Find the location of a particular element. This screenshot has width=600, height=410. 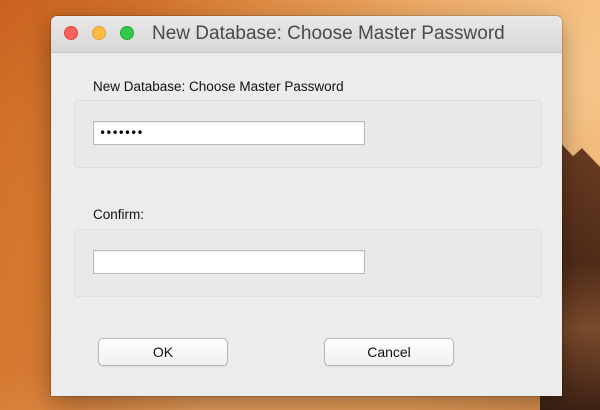

window-title: New Database: Choose Master Password is located at coordinates (328, 33).